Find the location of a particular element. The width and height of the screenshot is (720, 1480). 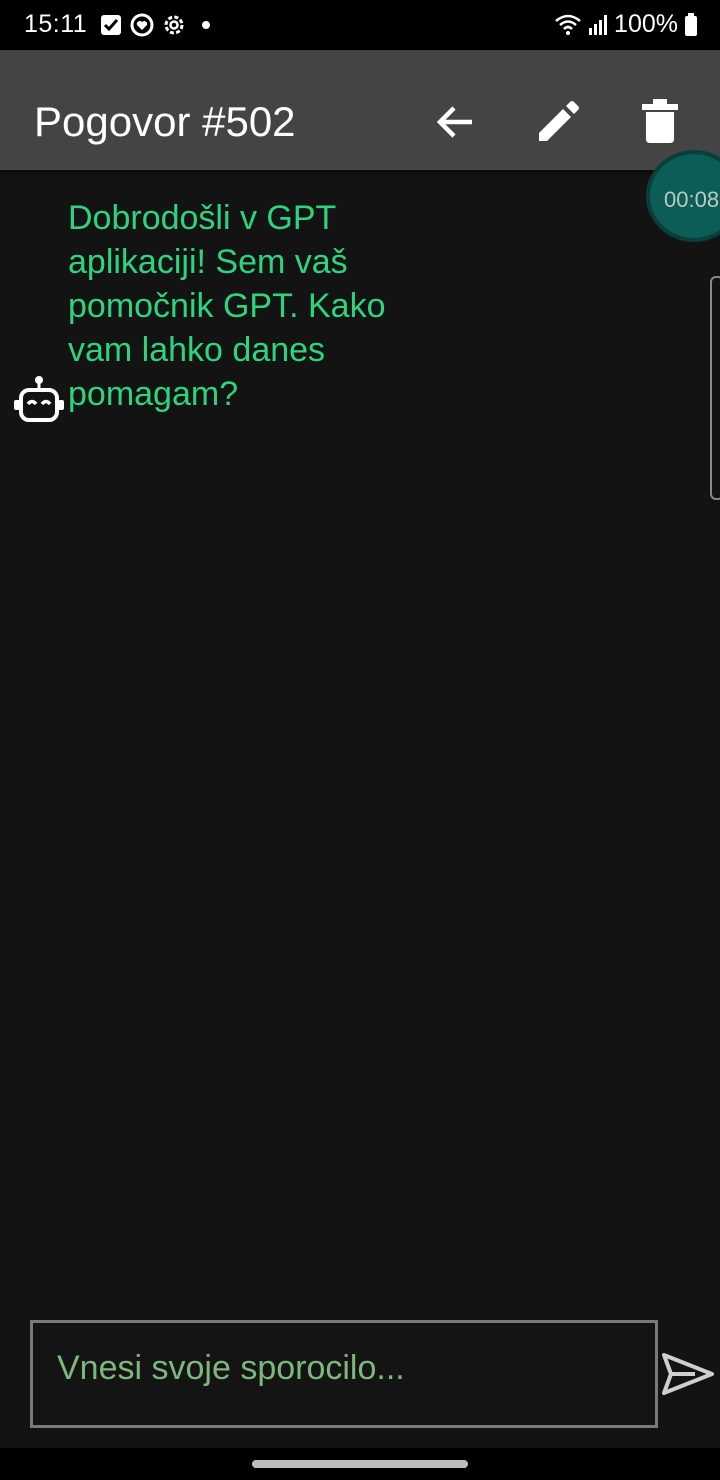

dot-icon is located at coordinates (206, 25).